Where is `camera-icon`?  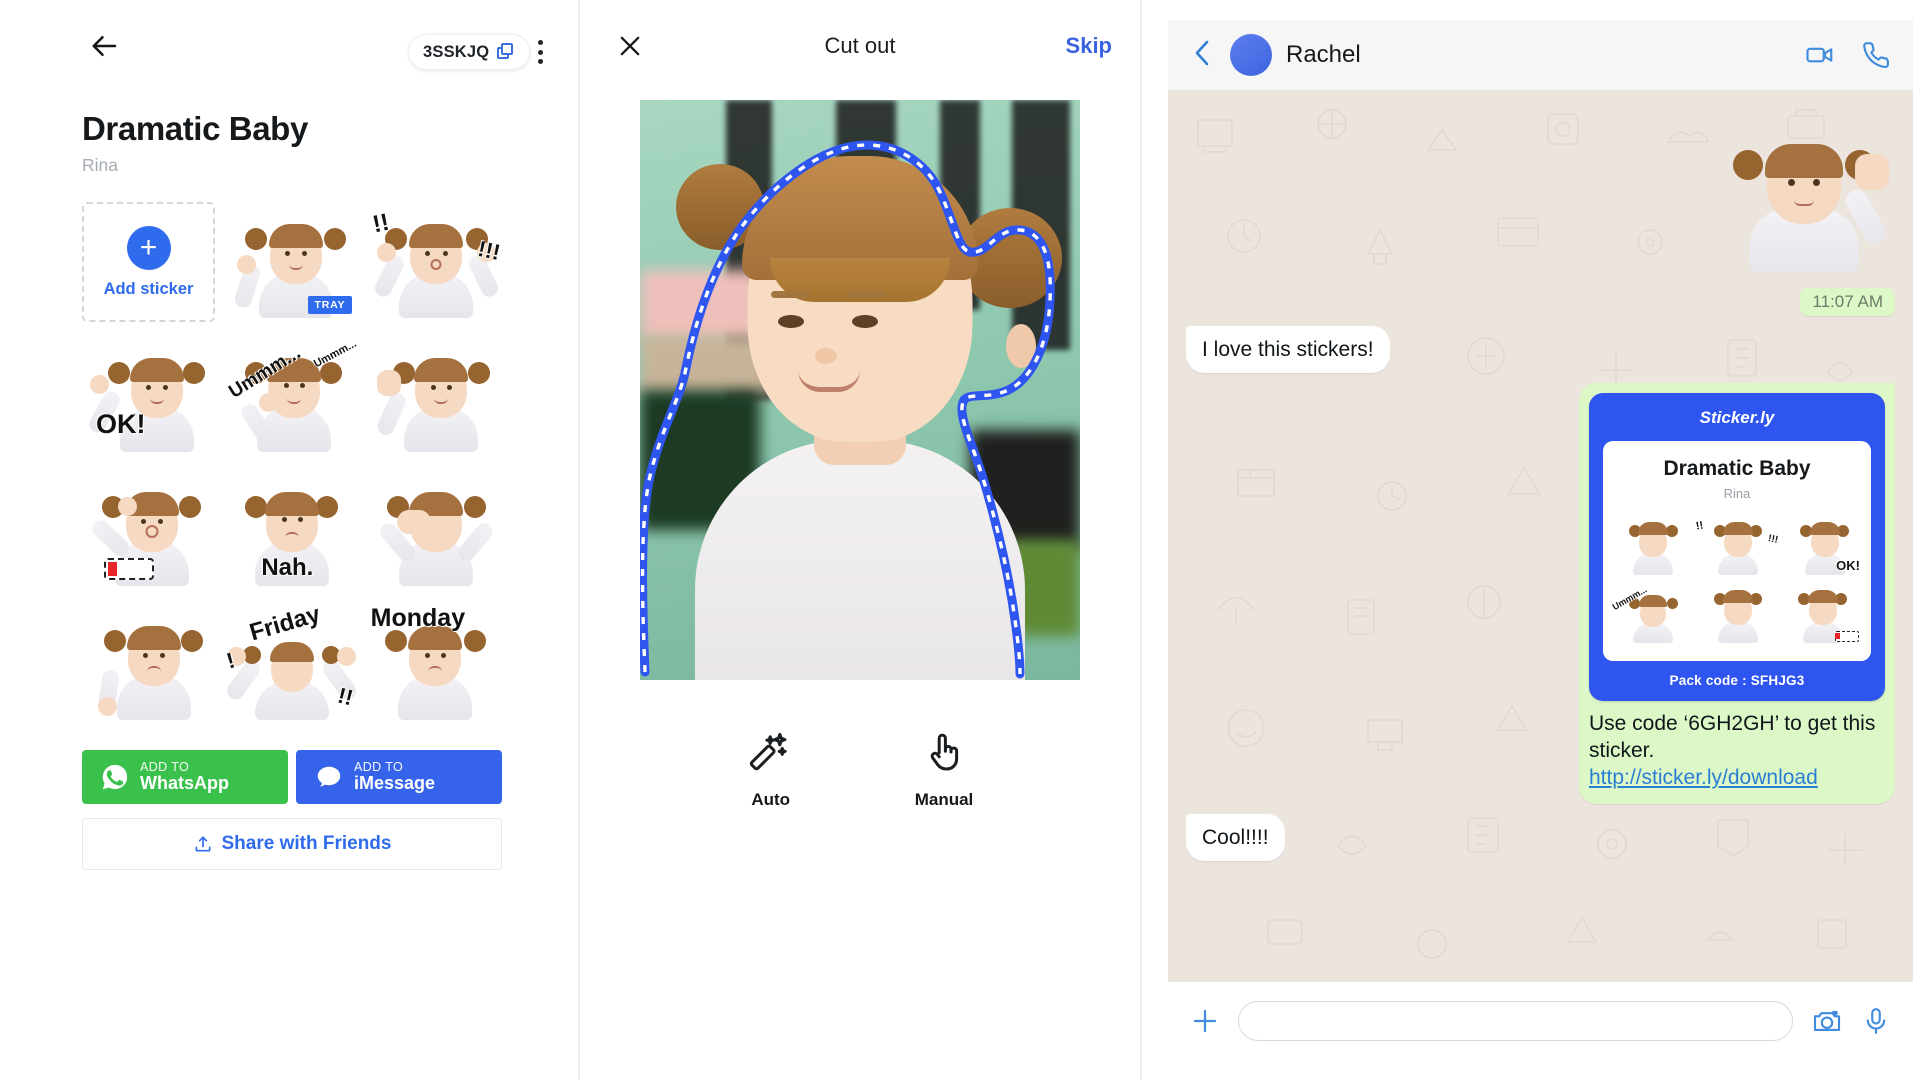
camera-icon is located at coordinates (1827, 1021).